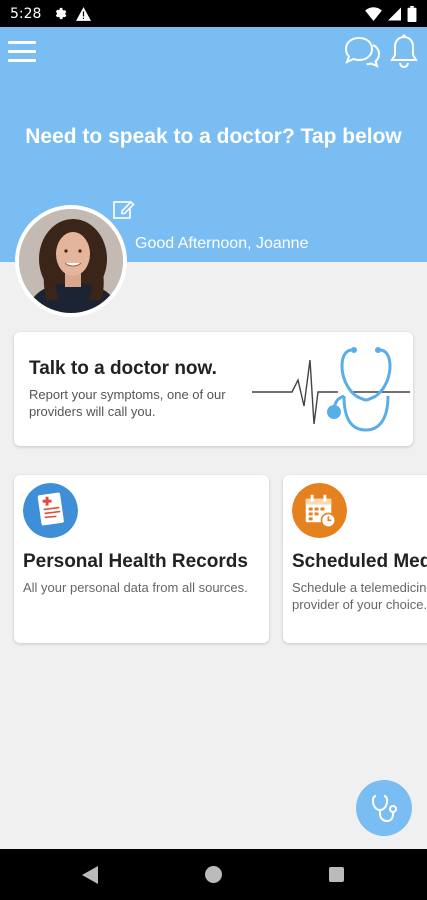 This screenshot has width=427, height=900. Describe the element at coordinates (373, 13) in the screenshot. I see `wifi-icon` at that location.